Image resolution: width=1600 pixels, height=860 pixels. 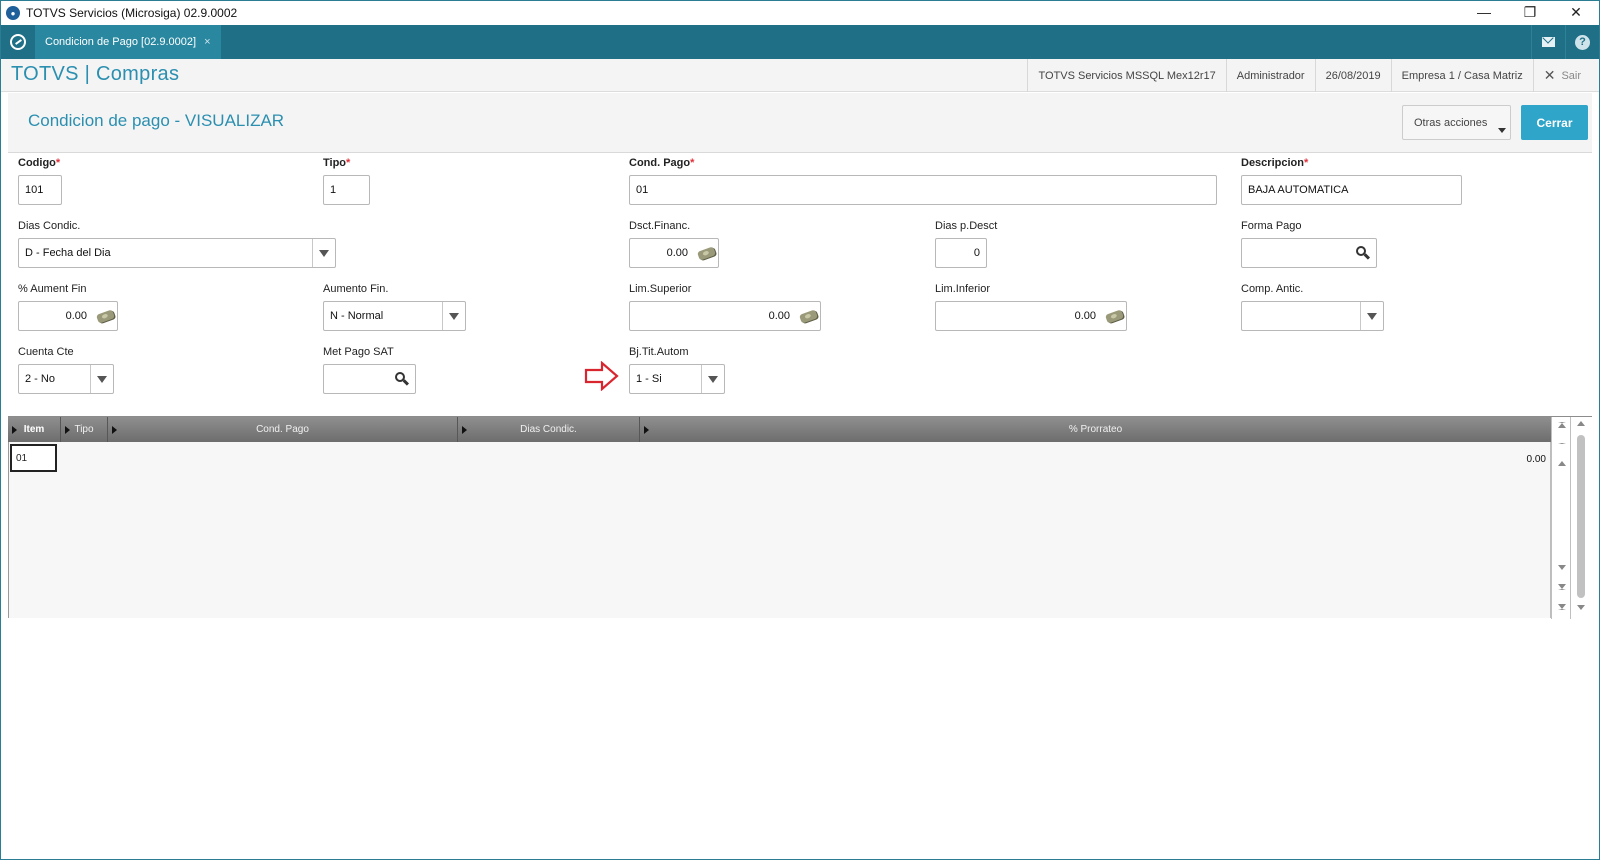 What do you see at coordinates (1530, 12) in the screenshot?
I see `restore-button: ❐` at bounding box center [1530, 12].